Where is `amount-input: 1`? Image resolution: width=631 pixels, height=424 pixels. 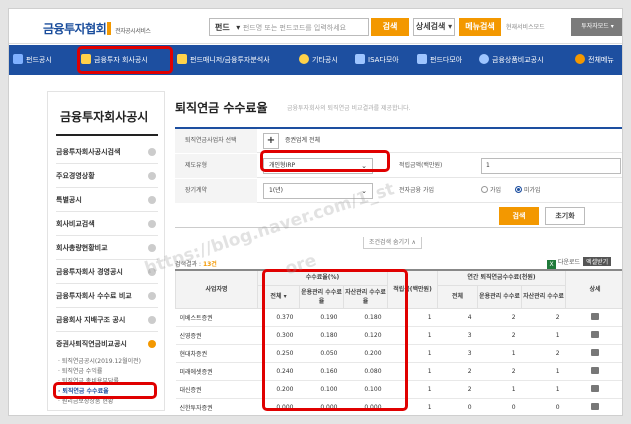 amount-input: 1 is located at coordinates (551, 166).